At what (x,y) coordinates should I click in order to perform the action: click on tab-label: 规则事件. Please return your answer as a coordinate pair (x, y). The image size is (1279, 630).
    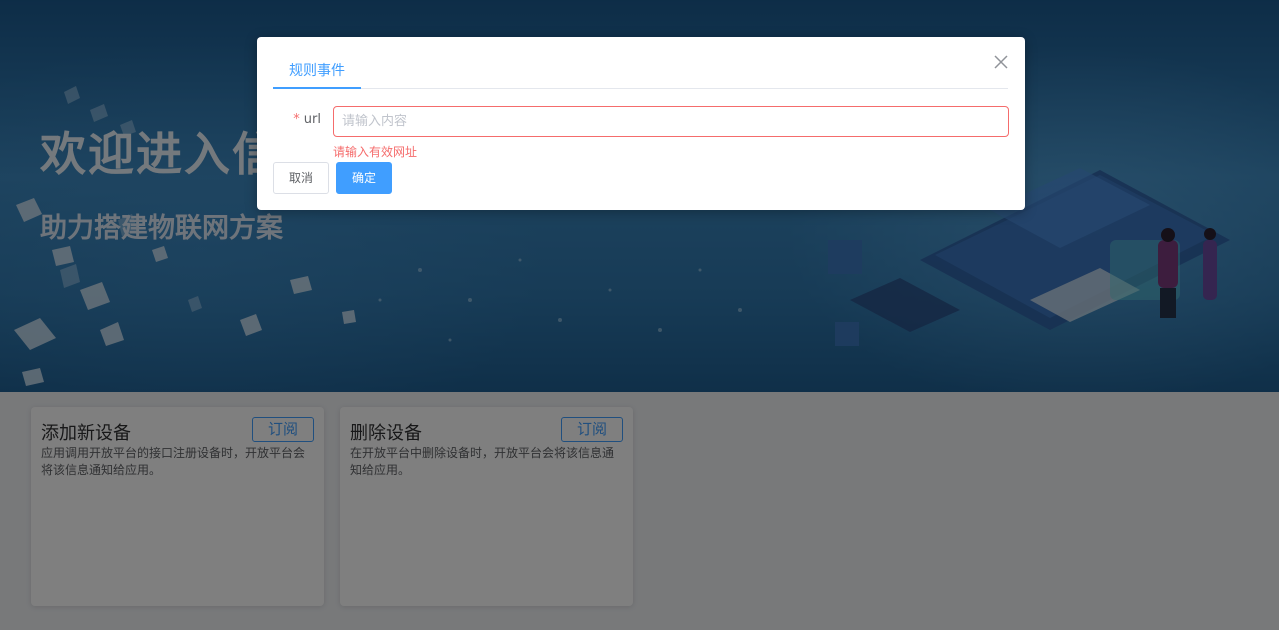
    Looking at the image, I should click on (317, 71).